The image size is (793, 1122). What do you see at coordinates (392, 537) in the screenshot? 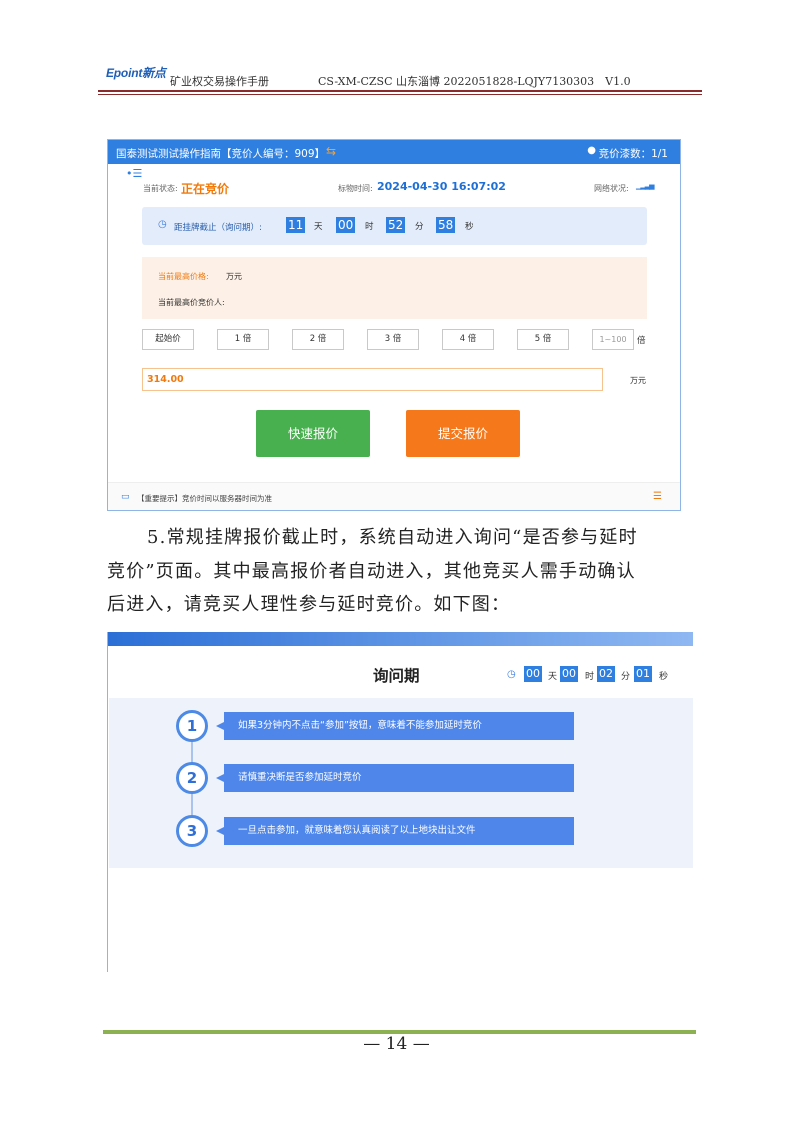
I see `paragraph-line-1: 5.常规挂牌报价截止时，系统自动进入询问“是否参与延时` at bounding box center [392, 537].